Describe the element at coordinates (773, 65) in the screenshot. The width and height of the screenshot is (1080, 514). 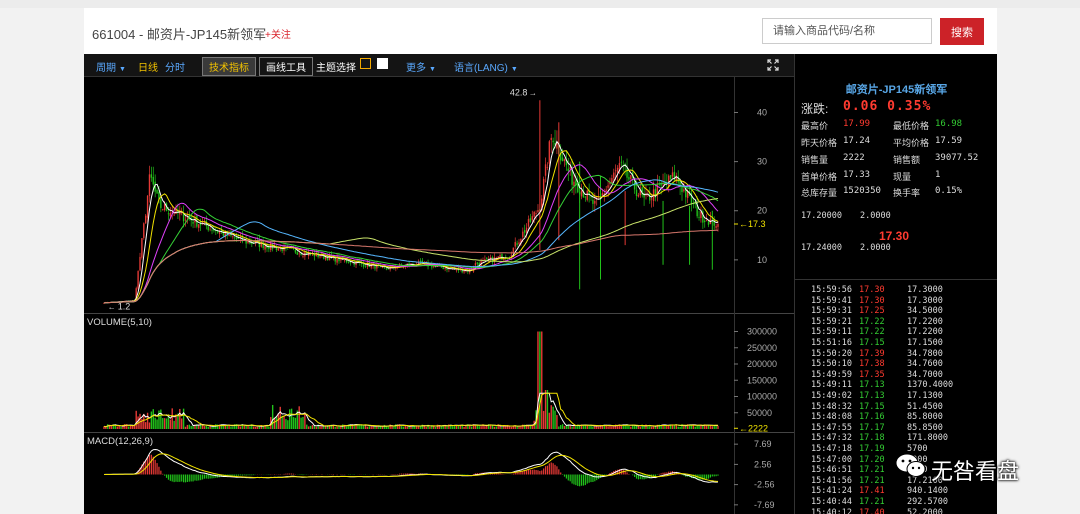
I see `fullscreen-icon` at that location.